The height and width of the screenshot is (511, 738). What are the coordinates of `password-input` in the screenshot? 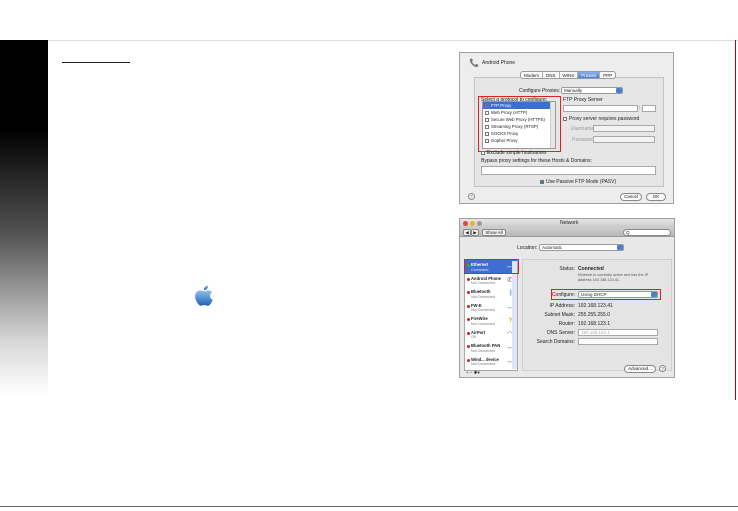 It's located at (624, 139).